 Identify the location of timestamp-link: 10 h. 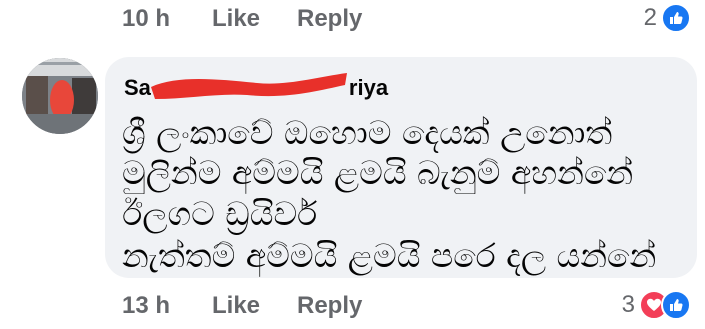
(146, 19).